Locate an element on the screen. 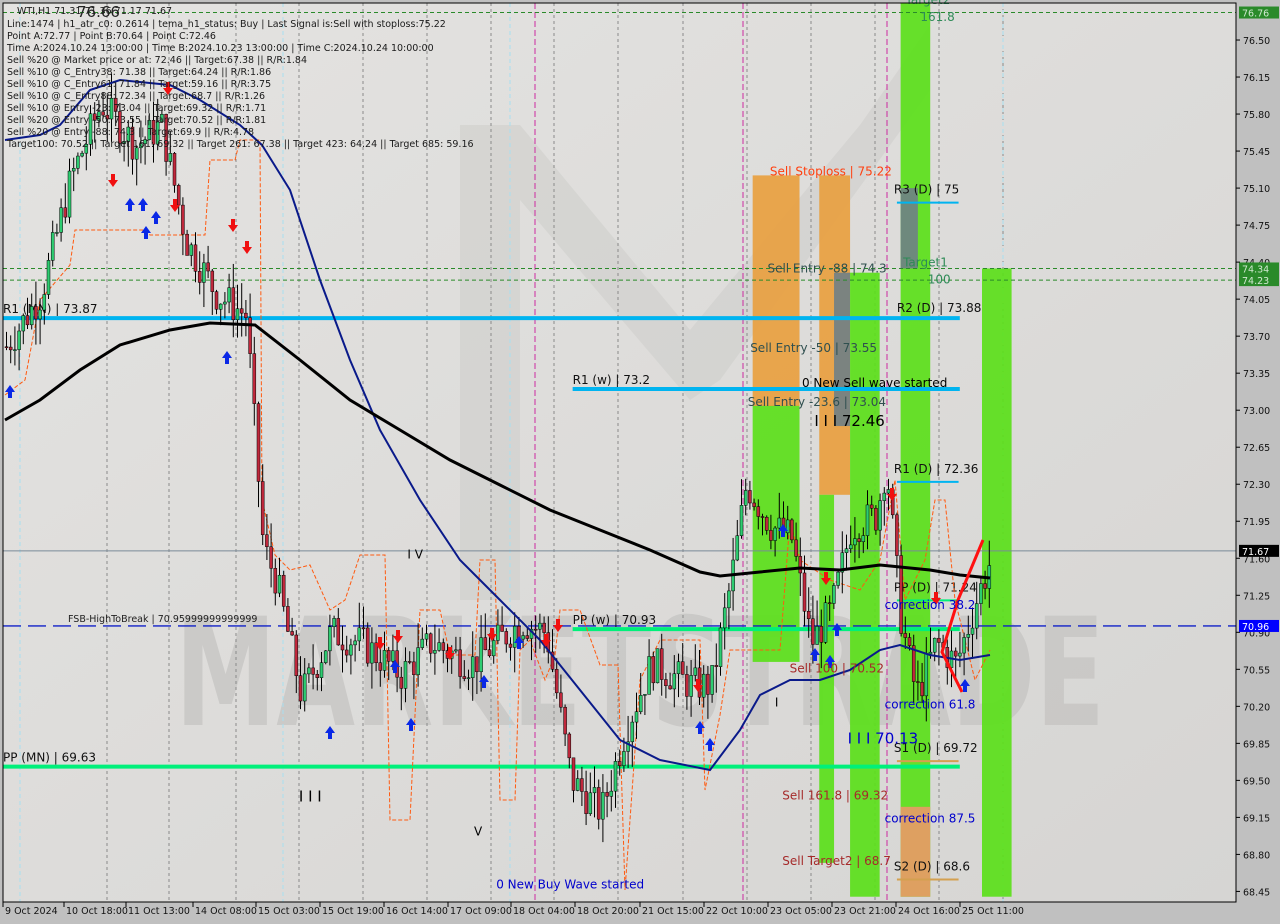 The width and height of the screenshot is (1280, 924). price-tick-label: 72.65 is located at coordinates (1256, 448).